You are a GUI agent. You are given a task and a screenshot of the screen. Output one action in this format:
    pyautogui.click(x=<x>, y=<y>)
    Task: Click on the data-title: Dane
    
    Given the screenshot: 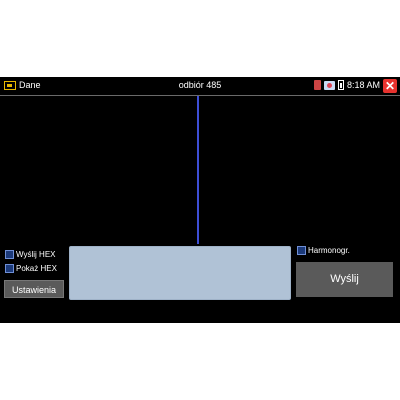 What is the action you would take?
    pyautogui.click(x=30, y=85)
    